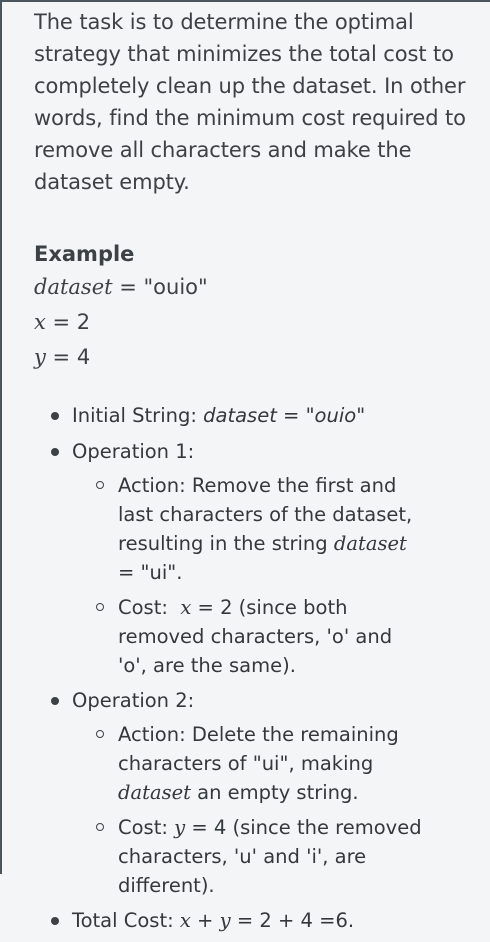 Image resolution: width=490 pixels, height=942 pixels. I want to click on initial-prefix: Initial String:, so click(138, 415).